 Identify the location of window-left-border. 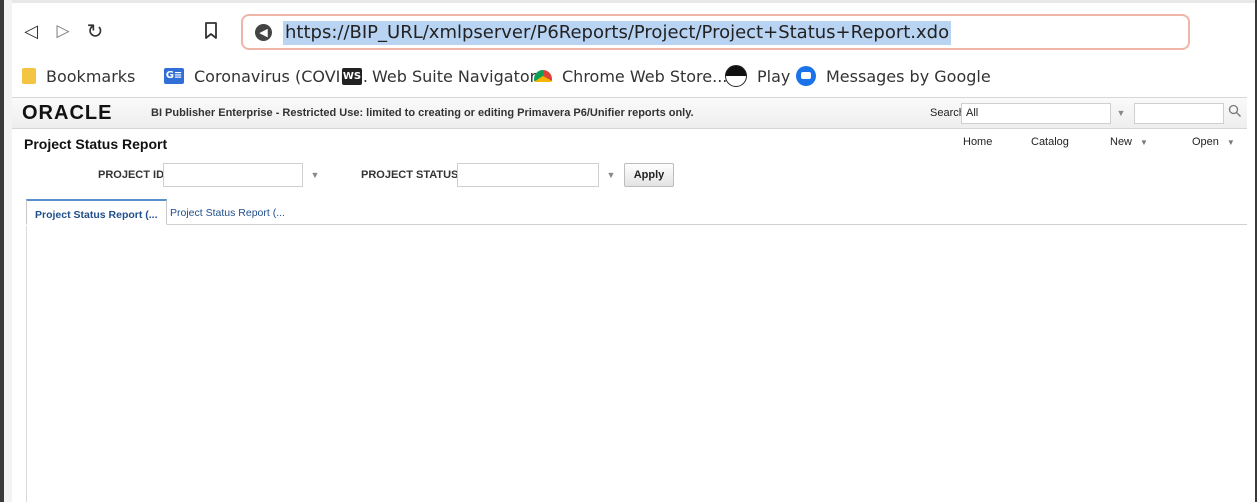
(2, 251).